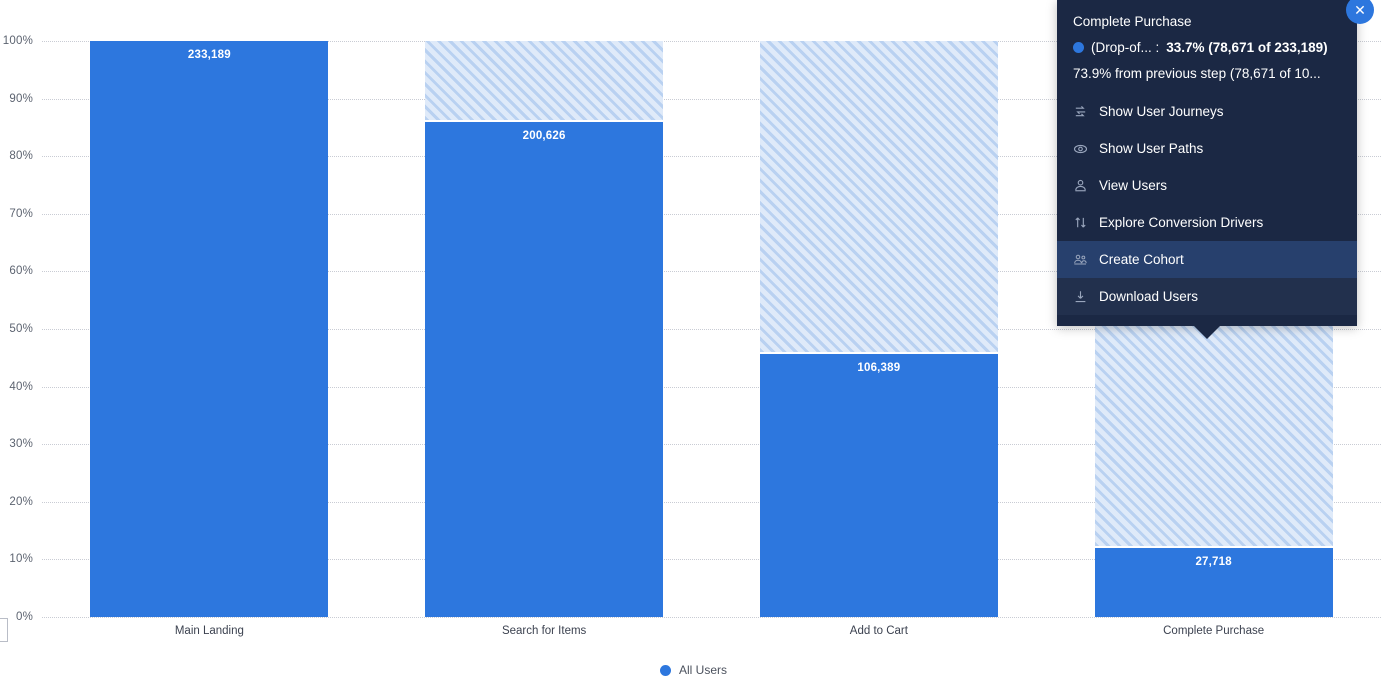 Image resolution: width=1387 pixels, height=690 pixels. I want to click on x-axis-category-label: Complete Purchase, so click(1214, 631).